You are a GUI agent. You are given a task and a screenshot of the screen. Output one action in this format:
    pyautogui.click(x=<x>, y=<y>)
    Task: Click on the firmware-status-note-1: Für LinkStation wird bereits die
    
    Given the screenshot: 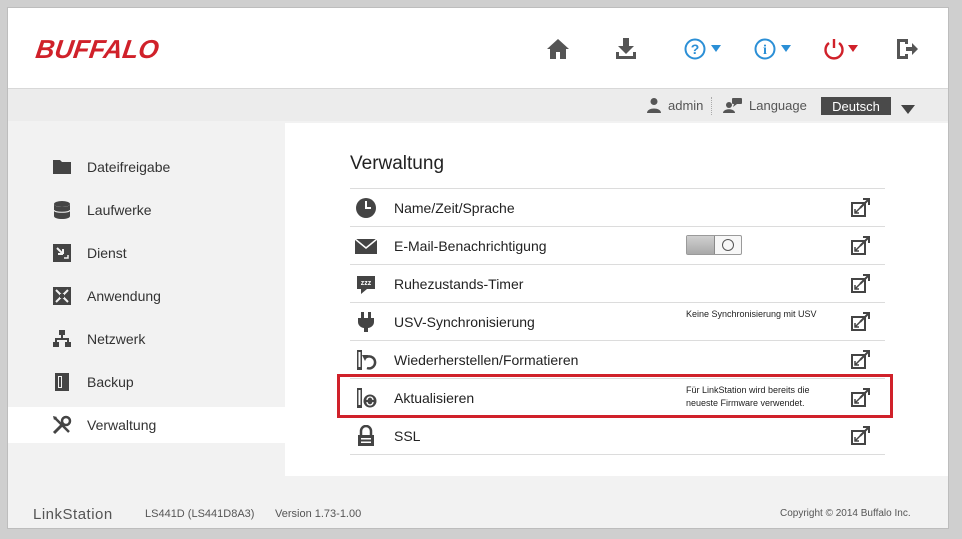 What is the action you would take?
    pyautogui.click(x=748, y=390)
    